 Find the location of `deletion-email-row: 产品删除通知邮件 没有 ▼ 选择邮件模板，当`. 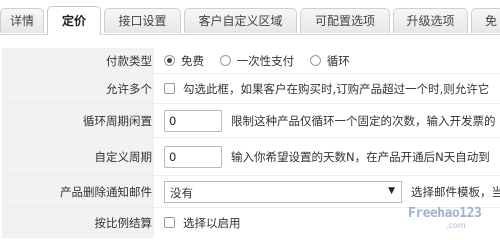

deletion-email-row: 产品删除通知邮件 没有 ▼ 选择邮件模板，当 is located at coordinates (251, 192).